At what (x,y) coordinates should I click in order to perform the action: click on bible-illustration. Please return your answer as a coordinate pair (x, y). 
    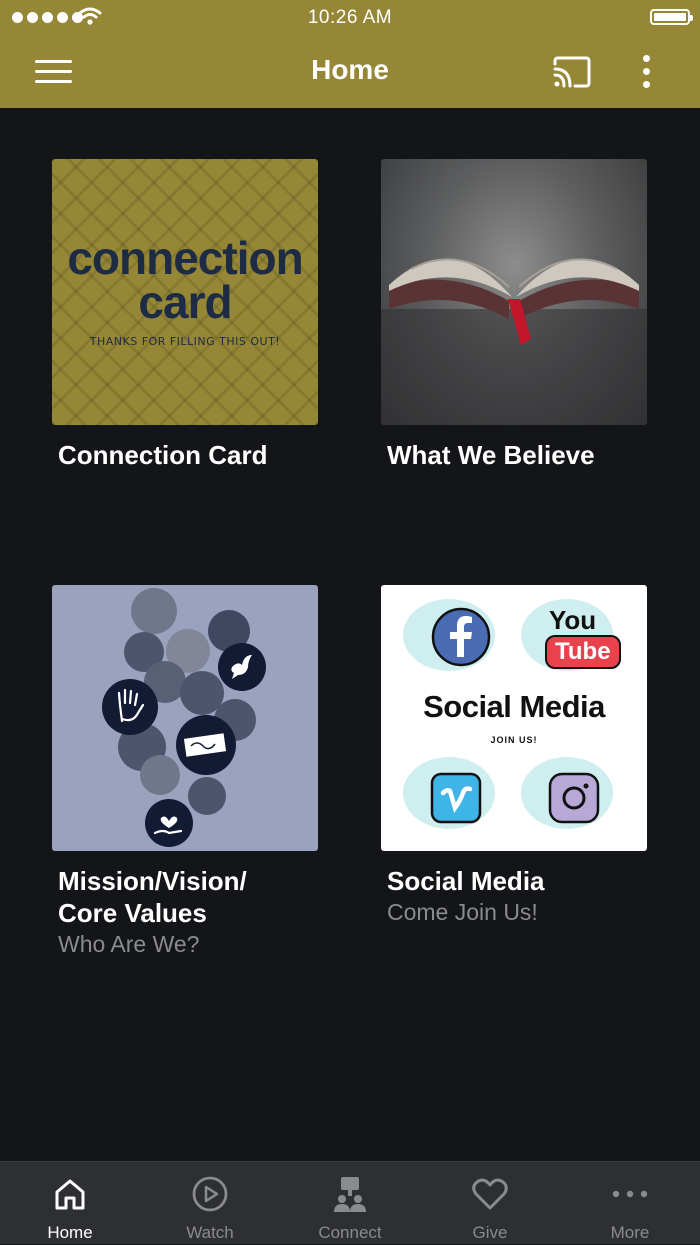
    Looking at the image, I should click on (514, 341).